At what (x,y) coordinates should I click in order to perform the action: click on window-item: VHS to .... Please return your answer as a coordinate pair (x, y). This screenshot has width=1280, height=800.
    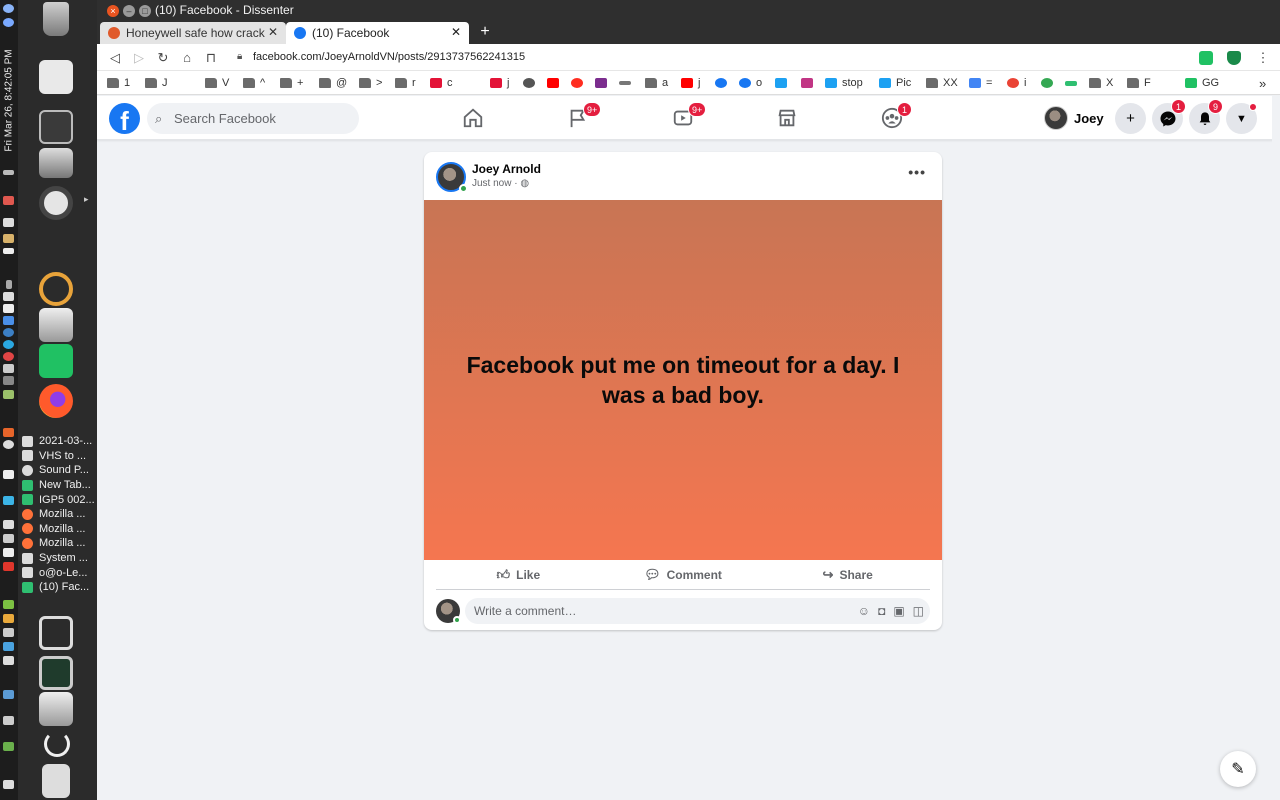
    Looking at the image, I should click on (58, 456).